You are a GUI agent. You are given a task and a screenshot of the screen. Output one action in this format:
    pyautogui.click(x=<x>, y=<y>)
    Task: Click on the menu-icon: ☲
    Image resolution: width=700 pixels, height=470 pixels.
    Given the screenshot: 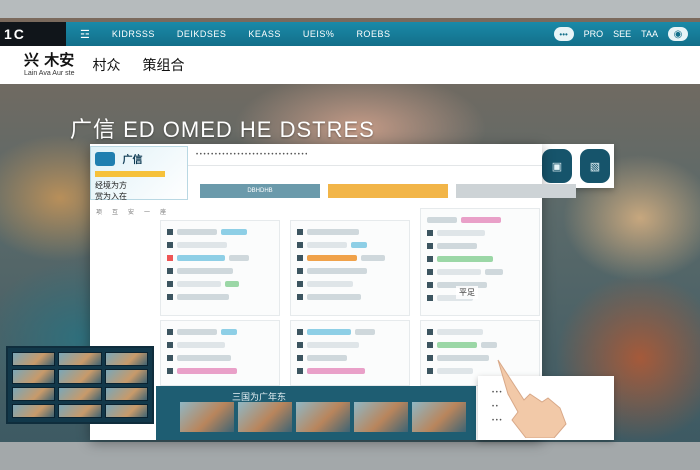 What is the action you would take?
    pyautogui.click(x=85, y=34)
    